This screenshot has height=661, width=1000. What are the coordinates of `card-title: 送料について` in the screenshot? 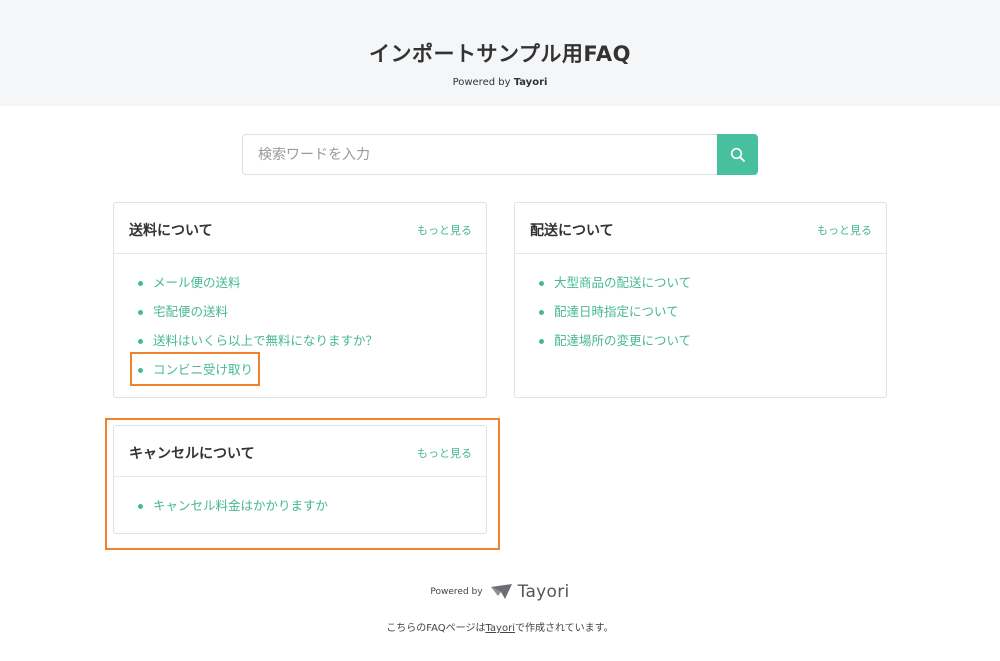 It's located at (171, 231).